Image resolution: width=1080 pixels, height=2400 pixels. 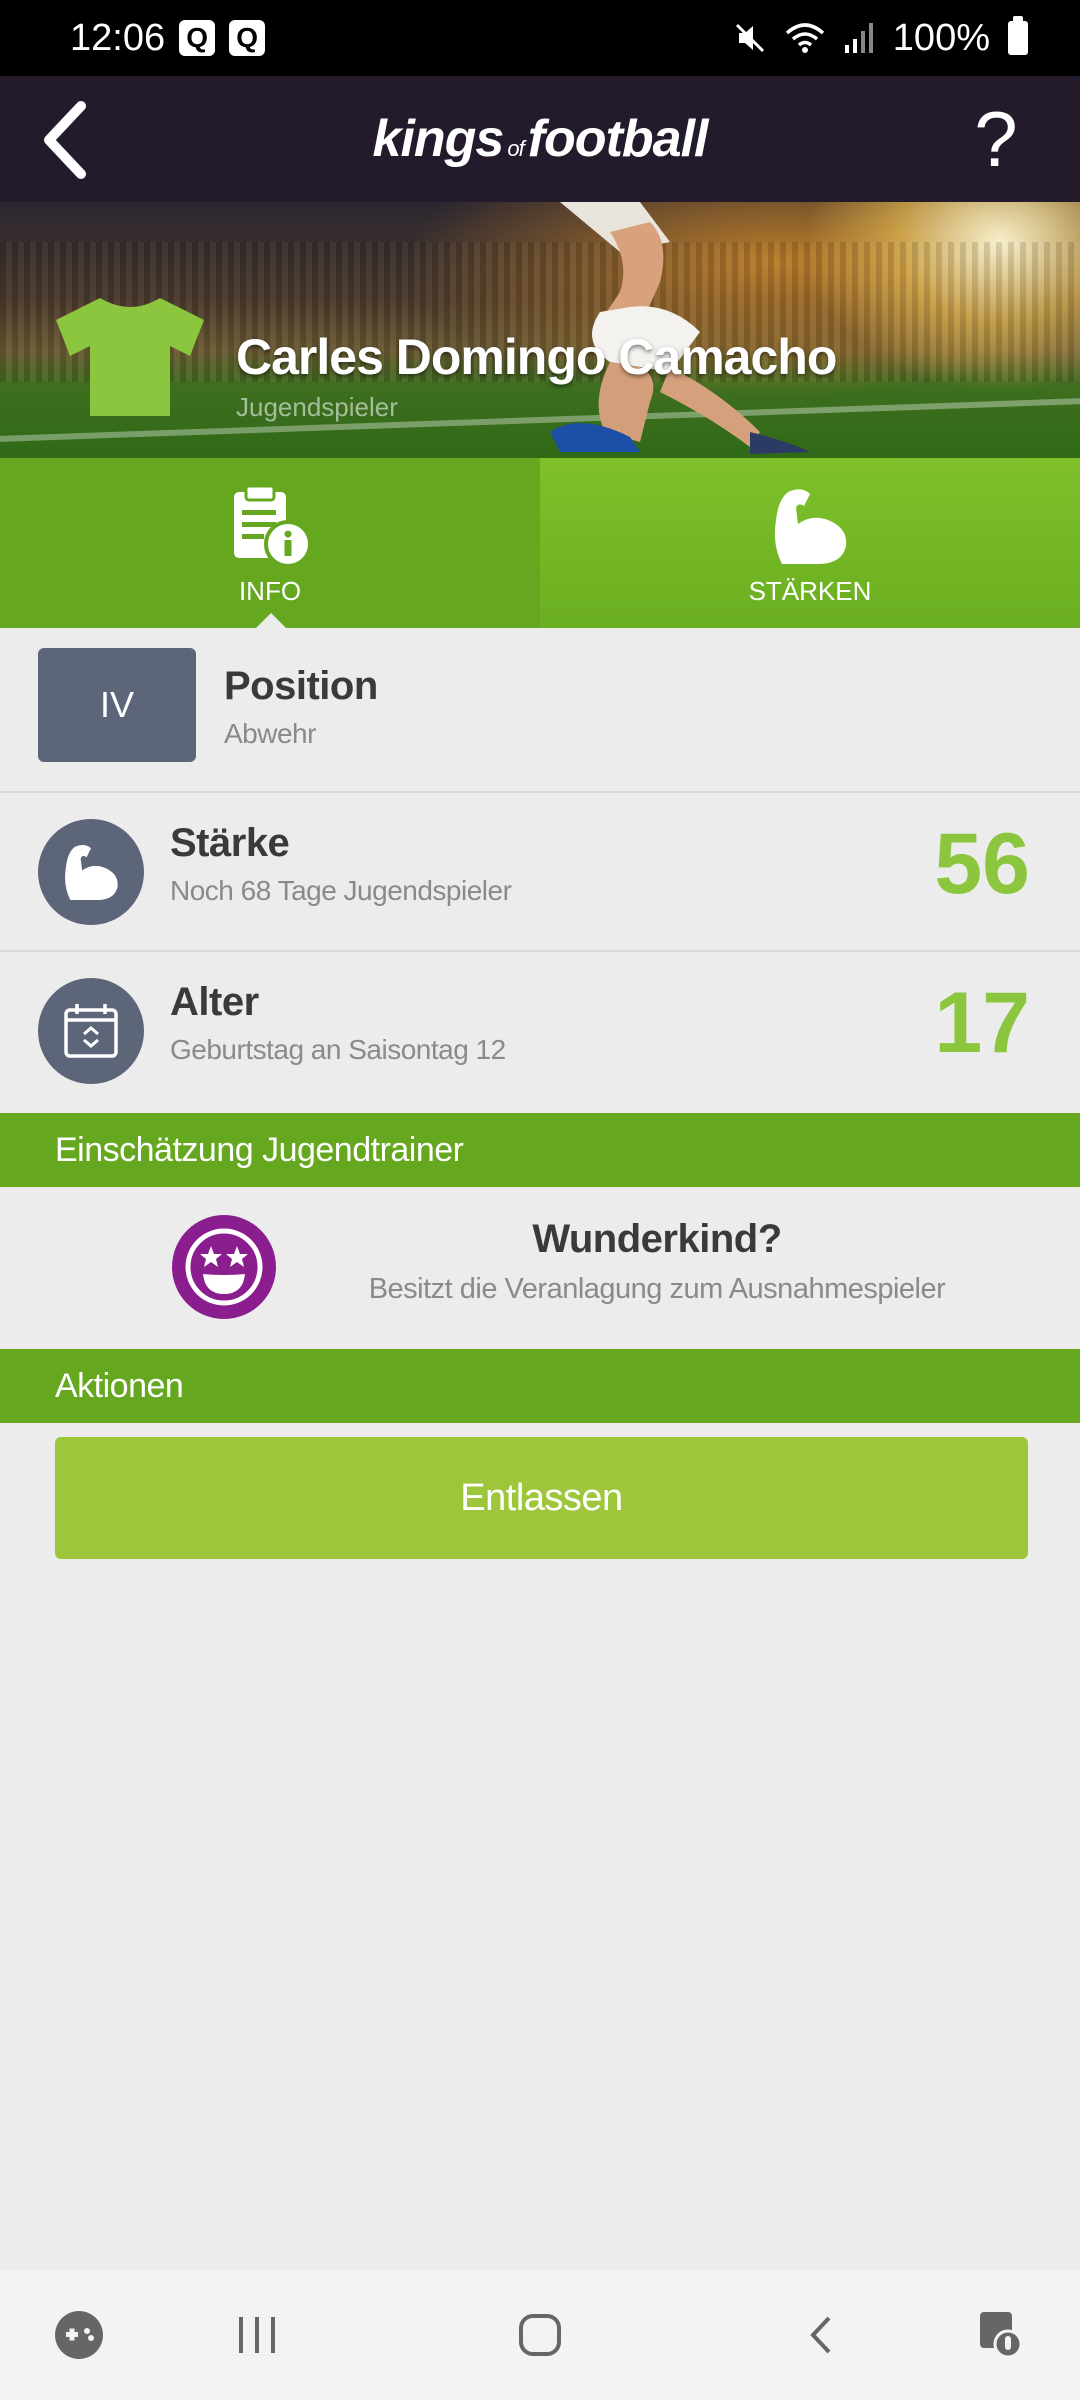 What do you see at coordinates (540, 38) in the screenshot?
I see `status-bar: 12:06 Q Q 100%` at bounding box center [540, 38].